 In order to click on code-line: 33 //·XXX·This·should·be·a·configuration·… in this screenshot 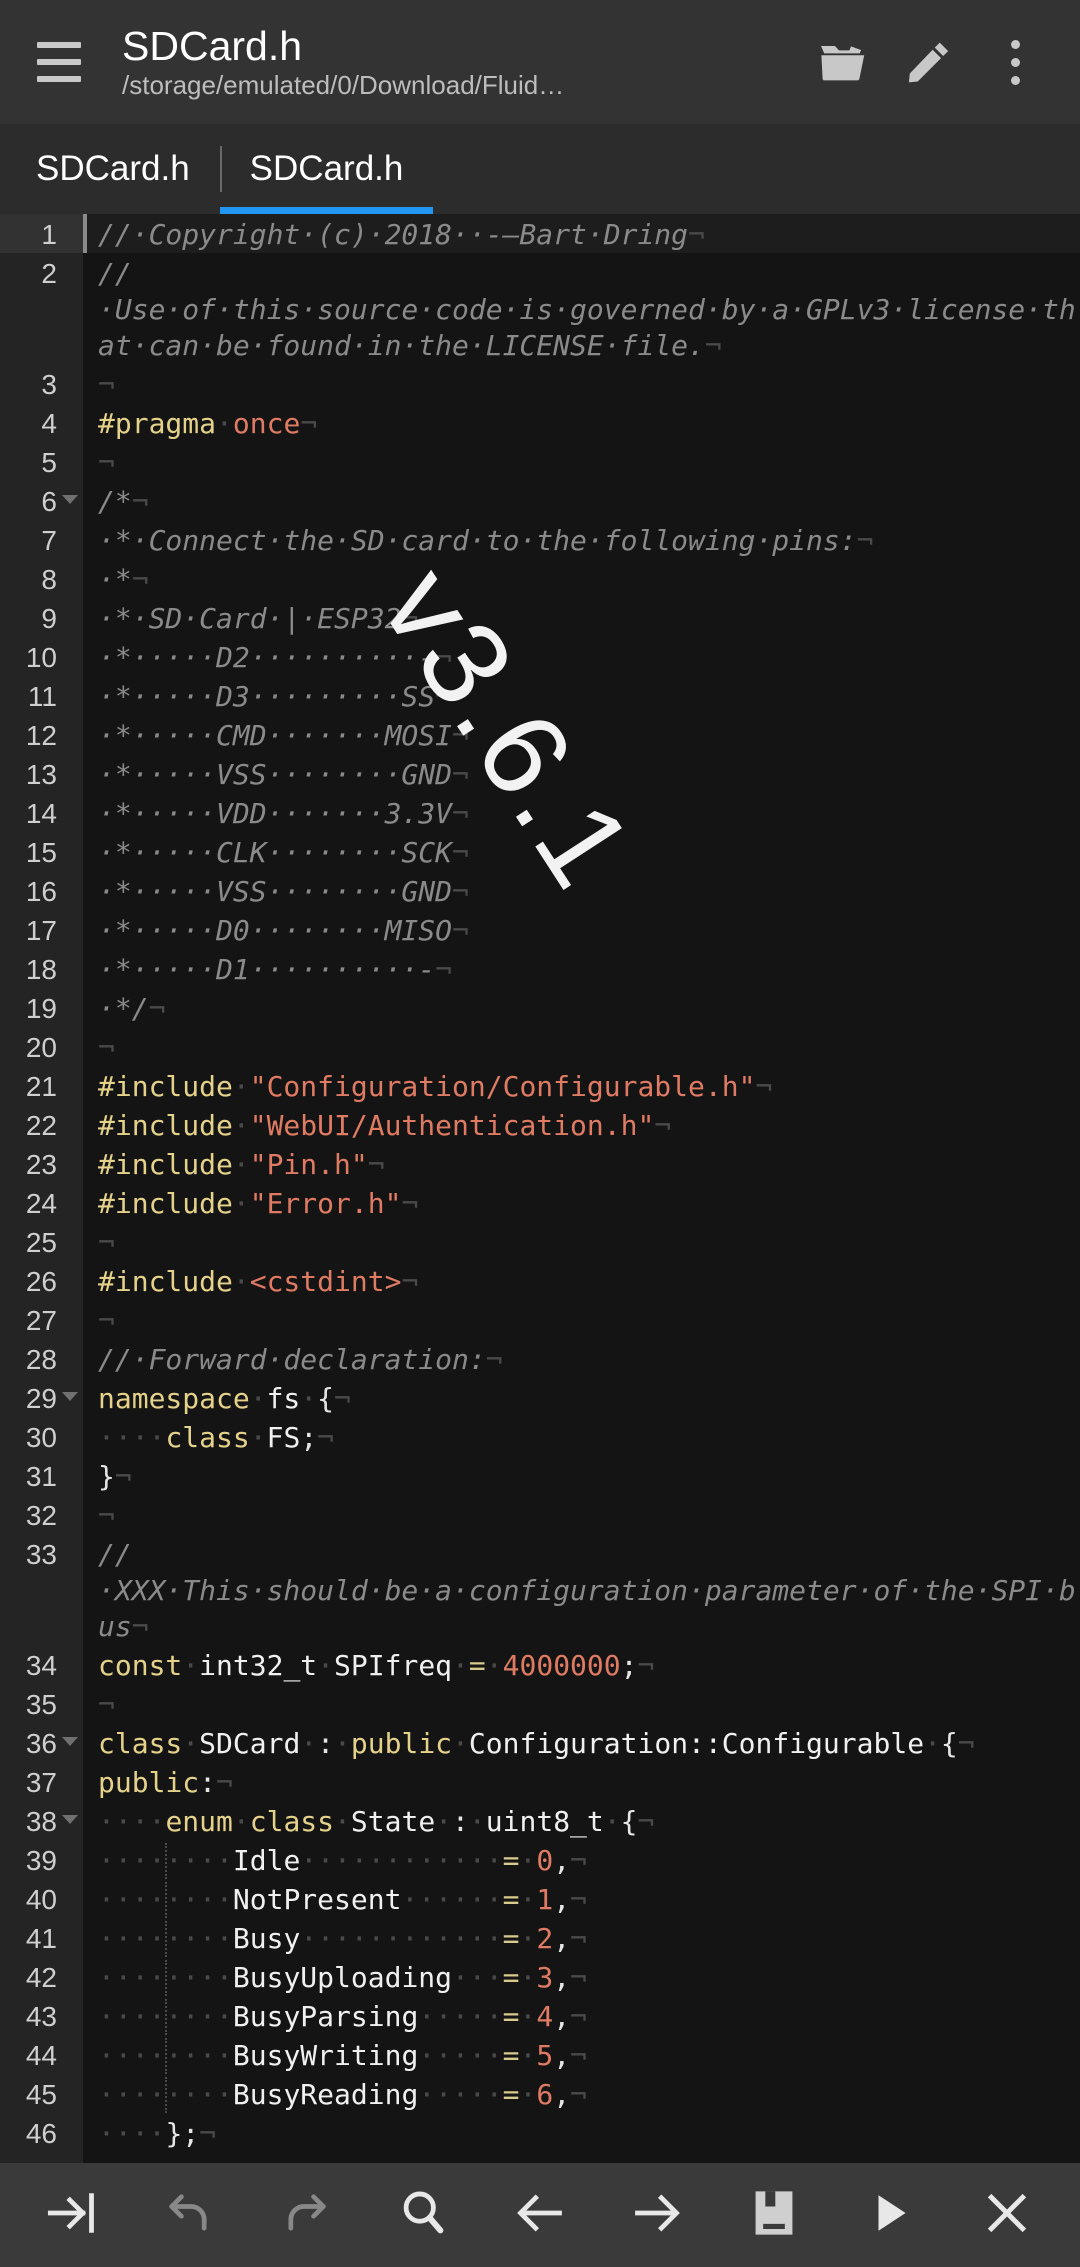, I will do `click(540, 1589)`.